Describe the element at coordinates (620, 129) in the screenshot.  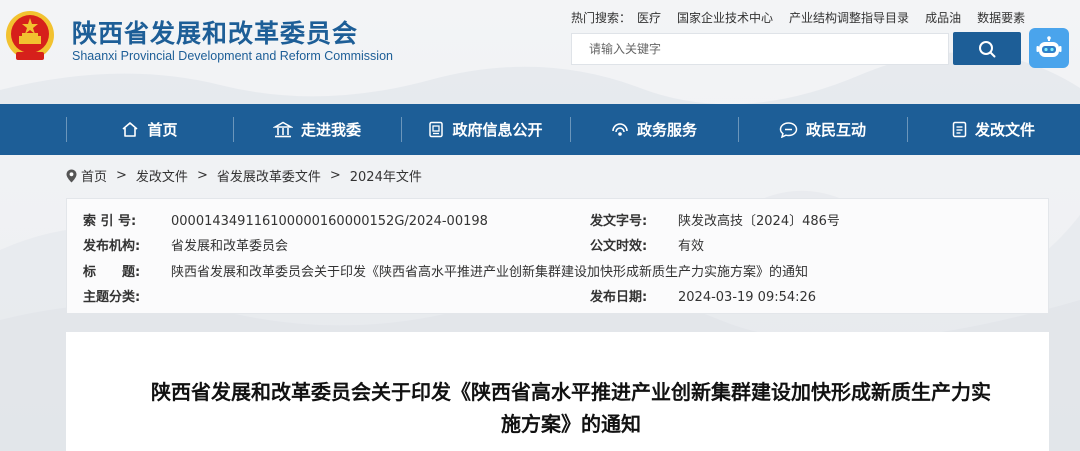
I see `signal-icon` at that location.